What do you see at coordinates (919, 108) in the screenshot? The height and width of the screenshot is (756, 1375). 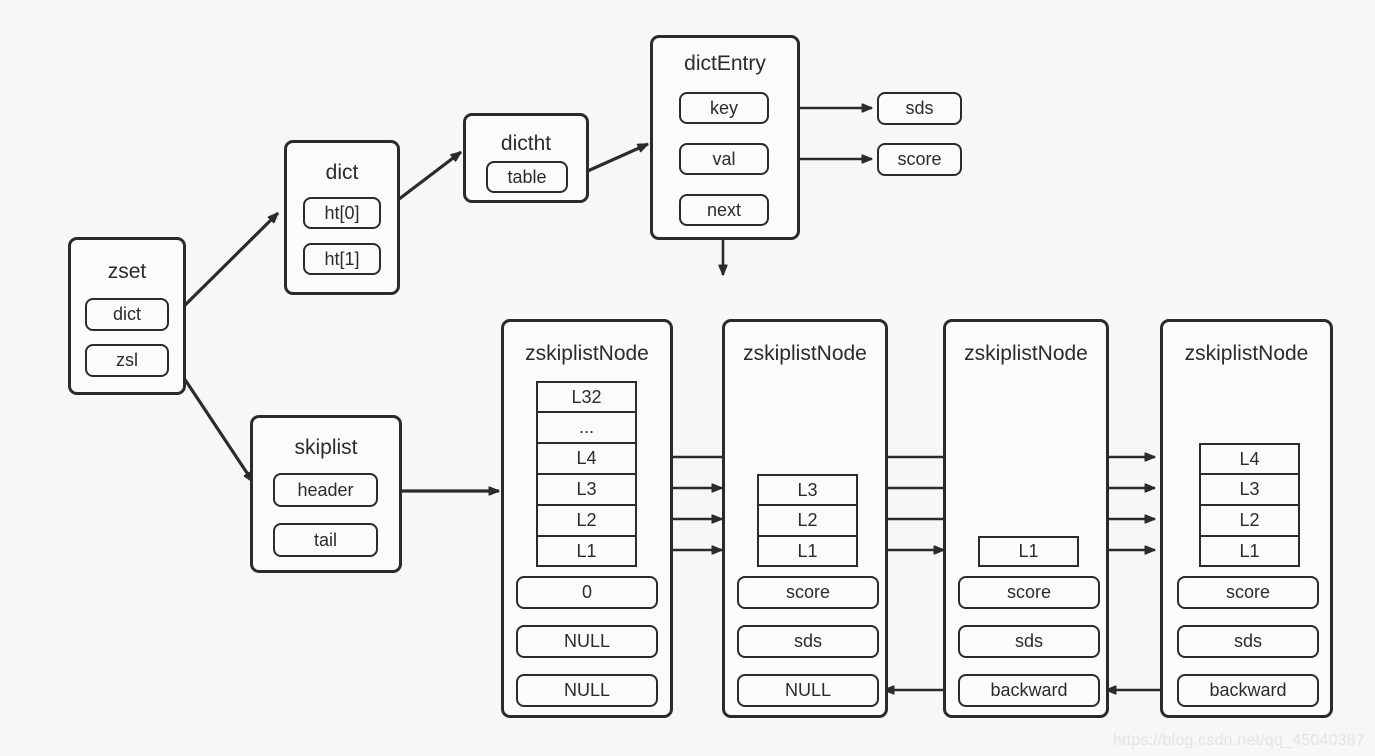 I see `leaf-sds: sds` at bounding box center [919, 108].